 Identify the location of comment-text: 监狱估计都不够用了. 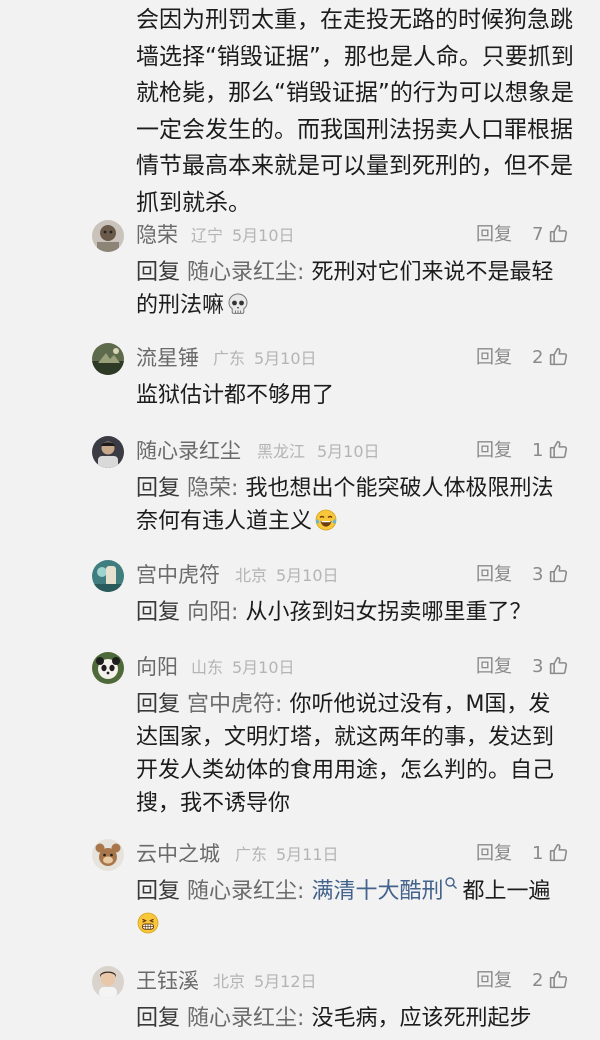
(235, 395).